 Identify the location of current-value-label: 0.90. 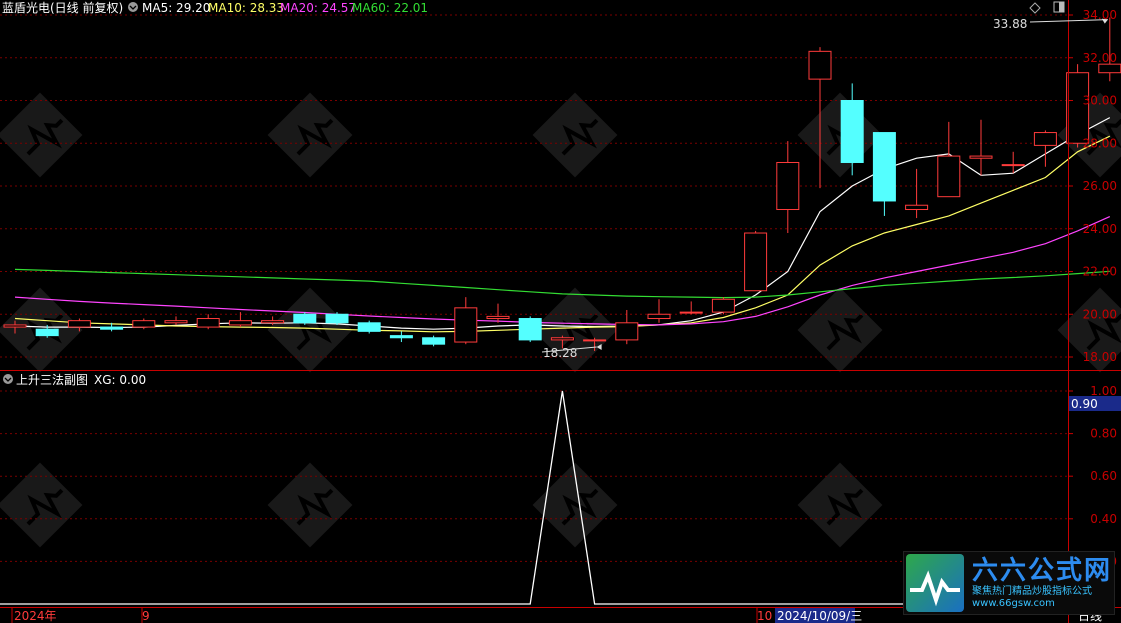
(1084, 404).